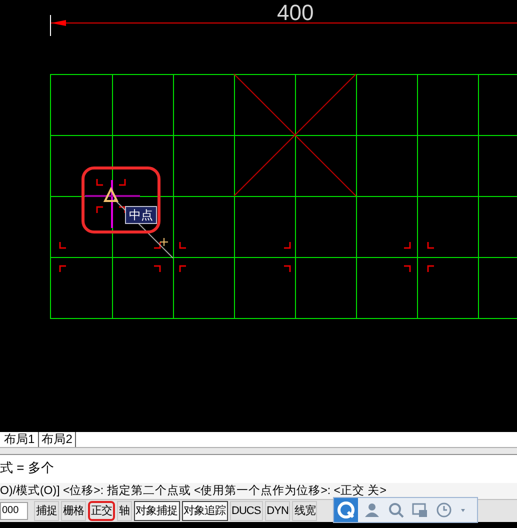  Describe the element at coordinates (111, 194) in the screenshot. I see `midpoint-marker-icon` at that location.